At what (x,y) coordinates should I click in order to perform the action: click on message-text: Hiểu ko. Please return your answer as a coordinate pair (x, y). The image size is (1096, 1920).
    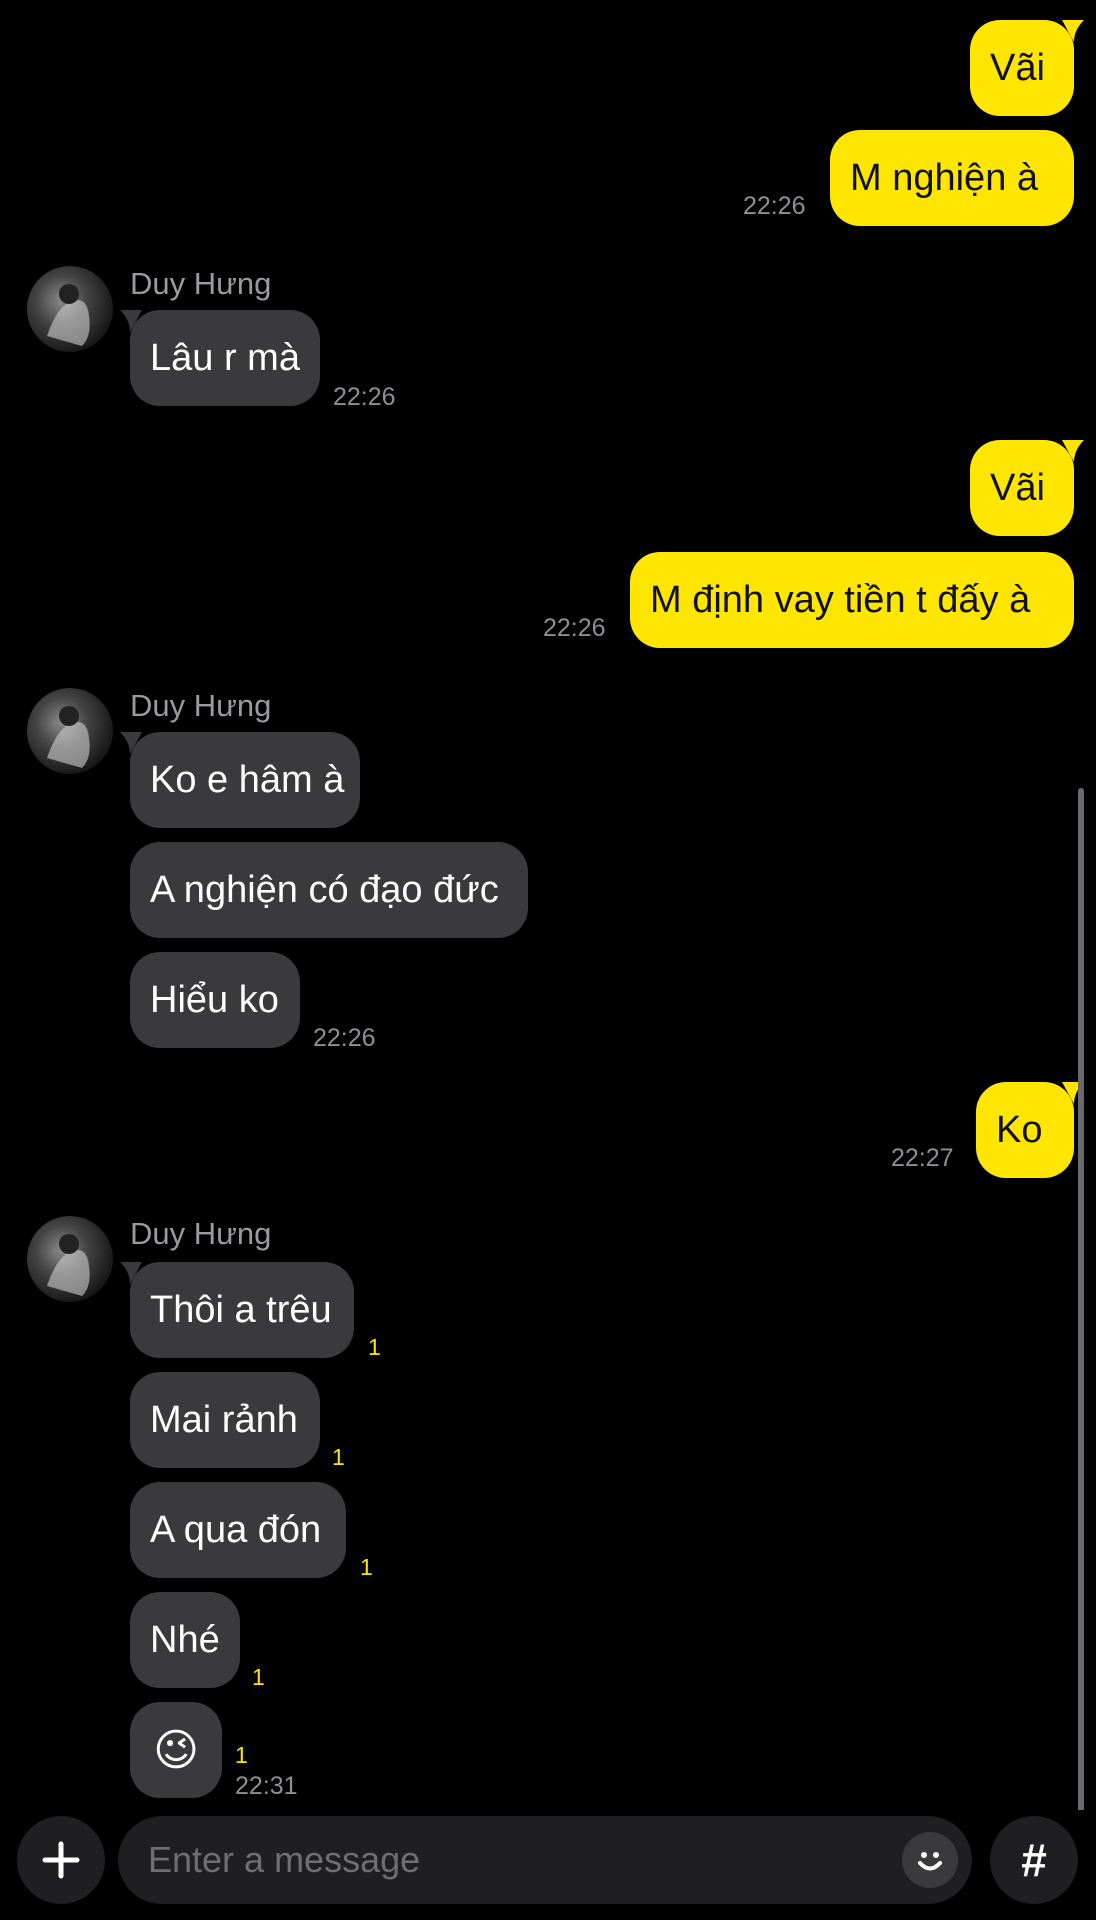
    Looking at the image, I should click on (214, 999).